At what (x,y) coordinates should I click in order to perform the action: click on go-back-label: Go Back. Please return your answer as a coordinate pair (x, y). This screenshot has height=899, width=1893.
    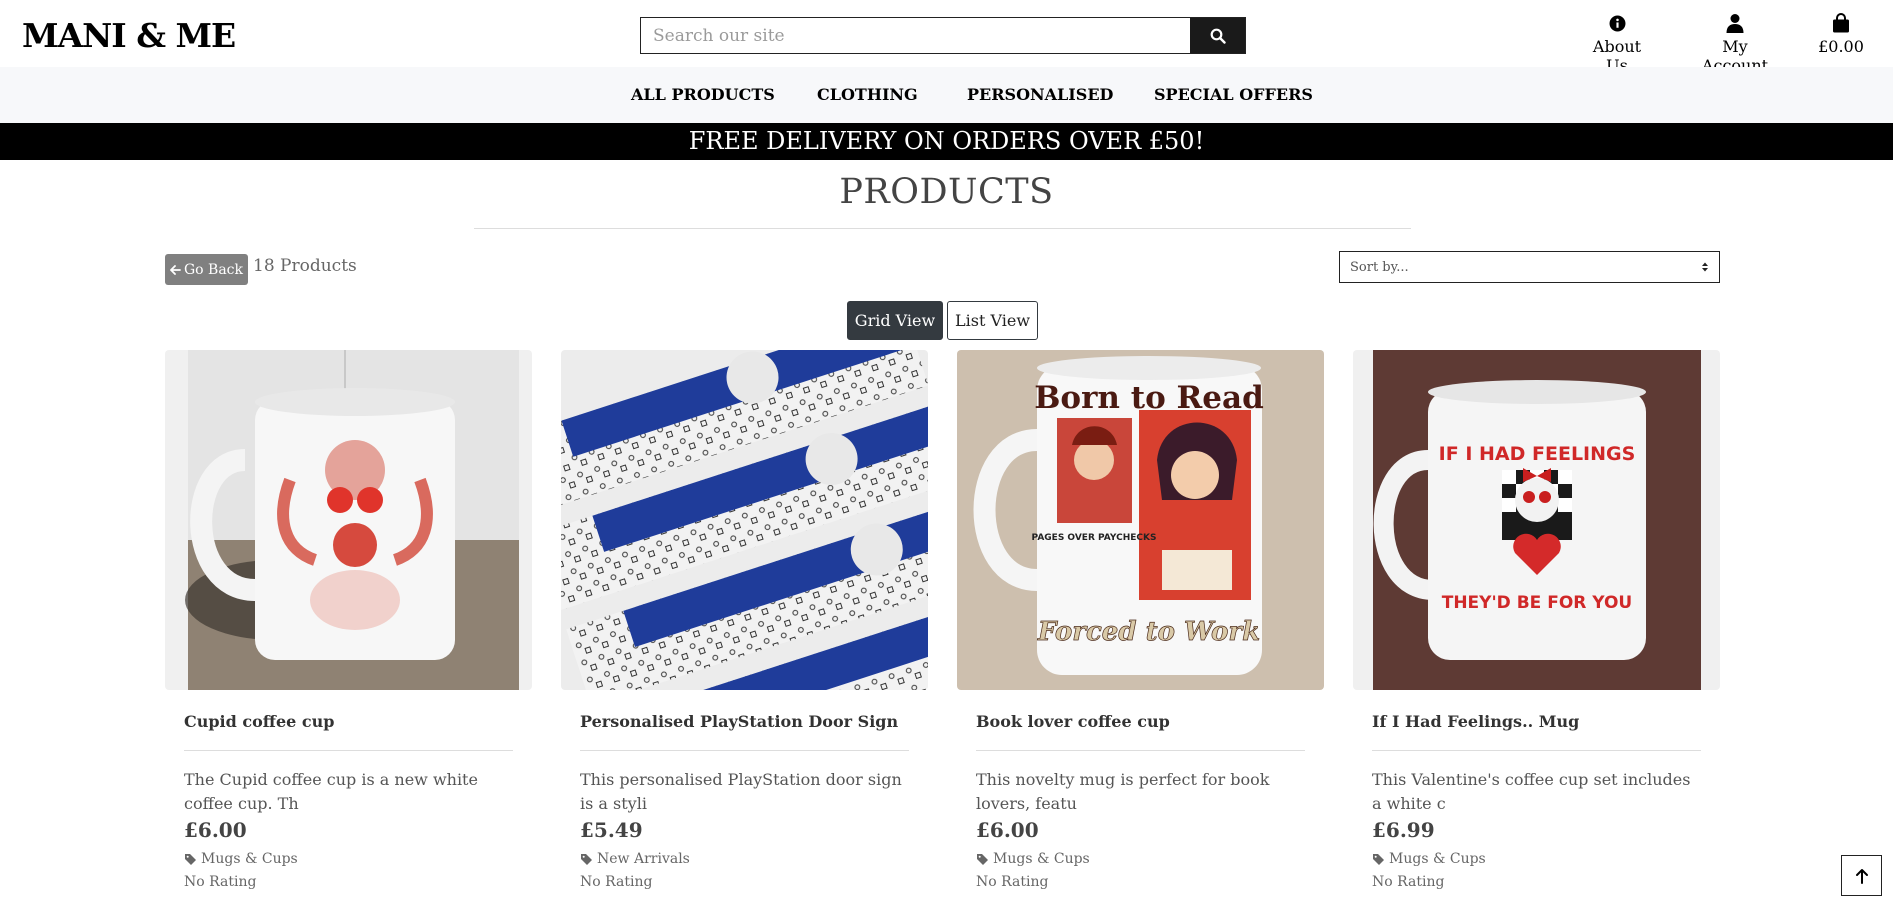
    Looking at the image, I should click on (213, 269).